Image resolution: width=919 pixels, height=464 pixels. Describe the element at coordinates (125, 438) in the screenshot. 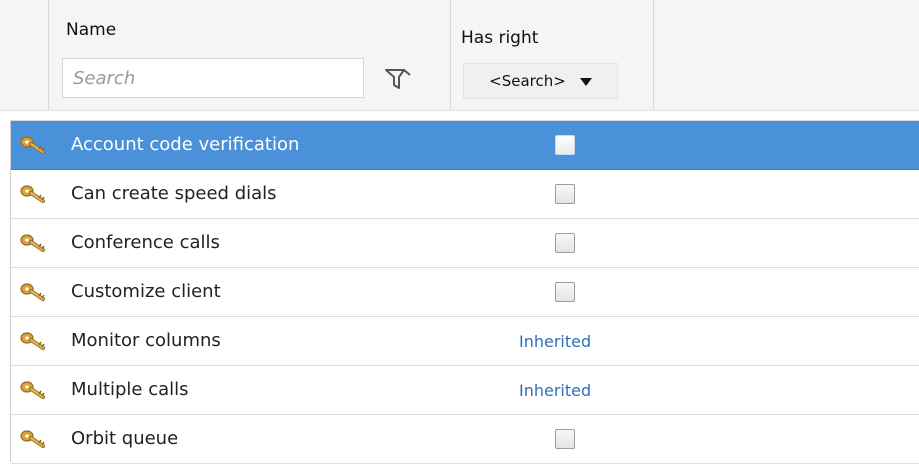

I see `list-item-label: Orbit queue` at that location.